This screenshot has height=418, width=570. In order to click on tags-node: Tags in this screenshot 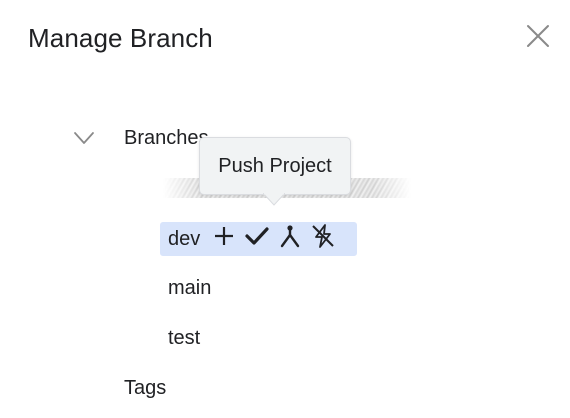, I will do `click(145, 388)`.